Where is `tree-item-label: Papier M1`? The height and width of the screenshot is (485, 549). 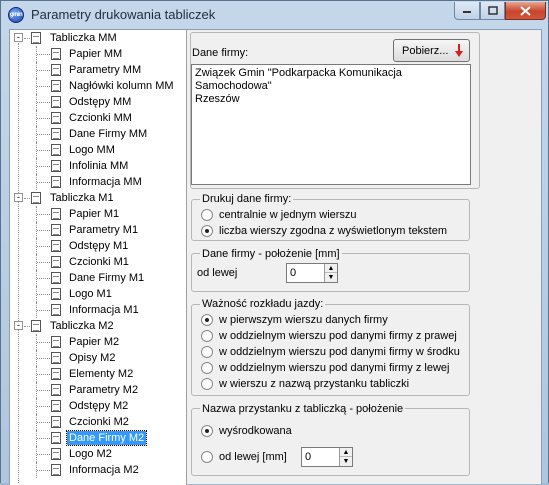 tree-item-label: Papier M1 is located at coordinates (94, 214).